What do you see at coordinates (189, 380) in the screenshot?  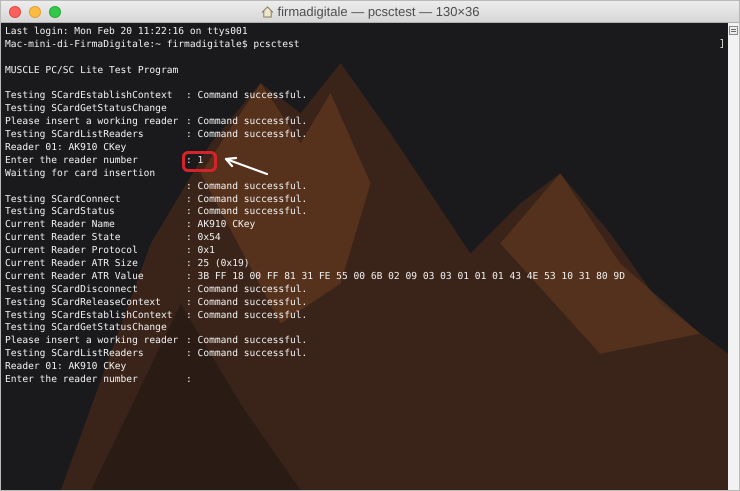 I see `terminal-text: :` at bounding box center [189, 380].